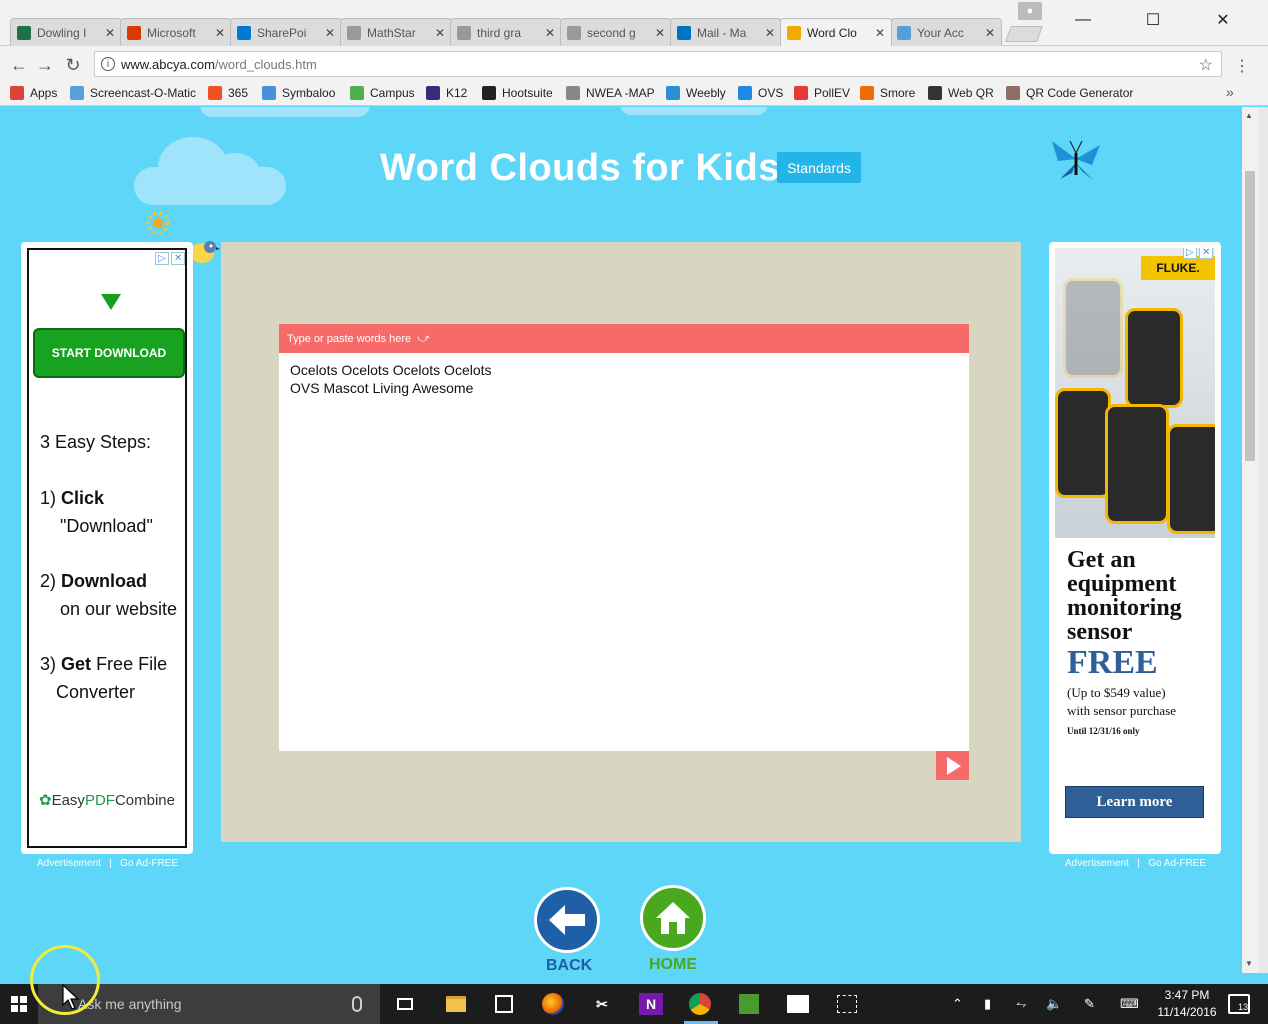  I want to click on photos-icon, so click(798, 1004).